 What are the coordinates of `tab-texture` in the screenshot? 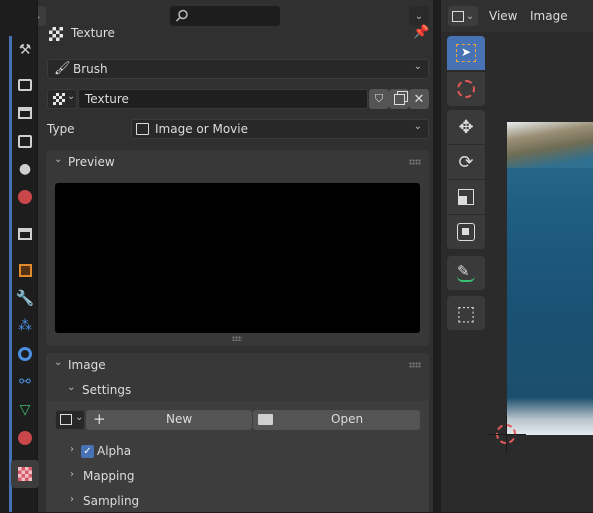 It's located at (25, 474).